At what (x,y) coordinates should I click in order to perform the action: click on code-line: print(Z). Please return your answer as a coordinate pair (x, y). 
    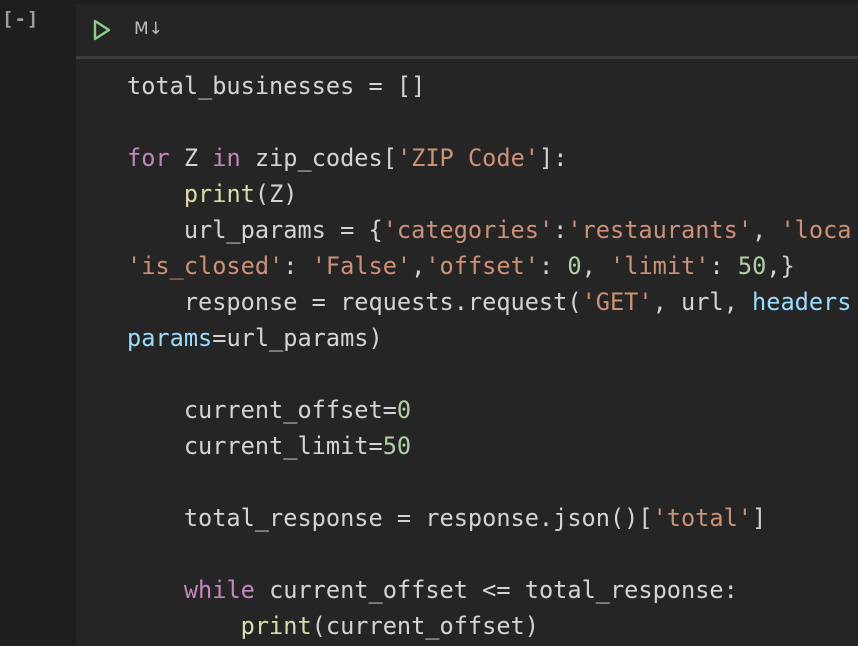
    Looking at the image, I should click on (212, 194).